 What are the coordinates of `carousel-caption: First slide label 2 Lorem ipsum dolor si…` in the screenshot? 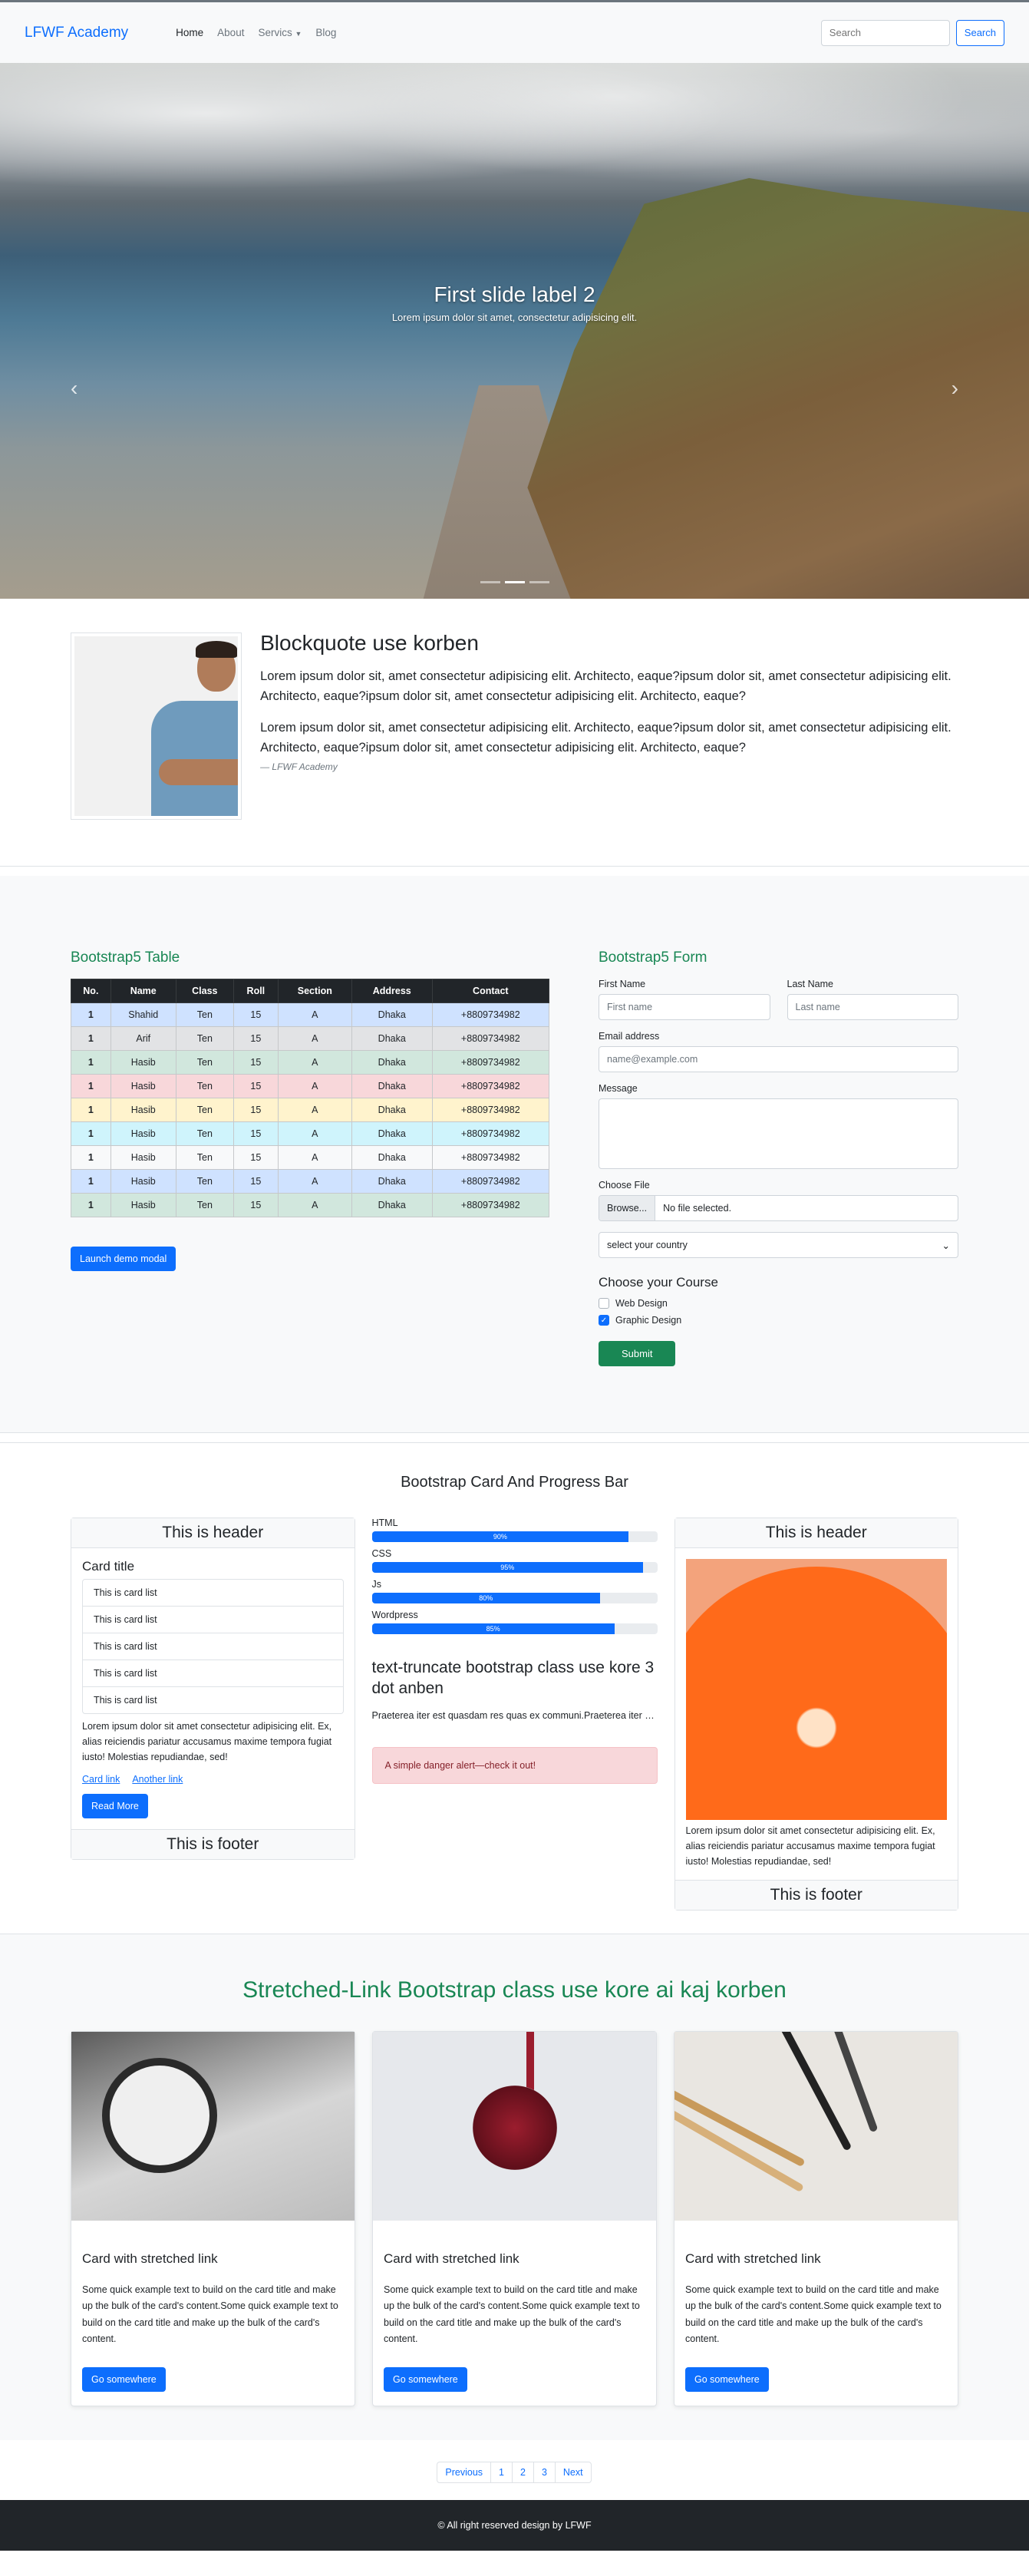 It's located at (514, 302).